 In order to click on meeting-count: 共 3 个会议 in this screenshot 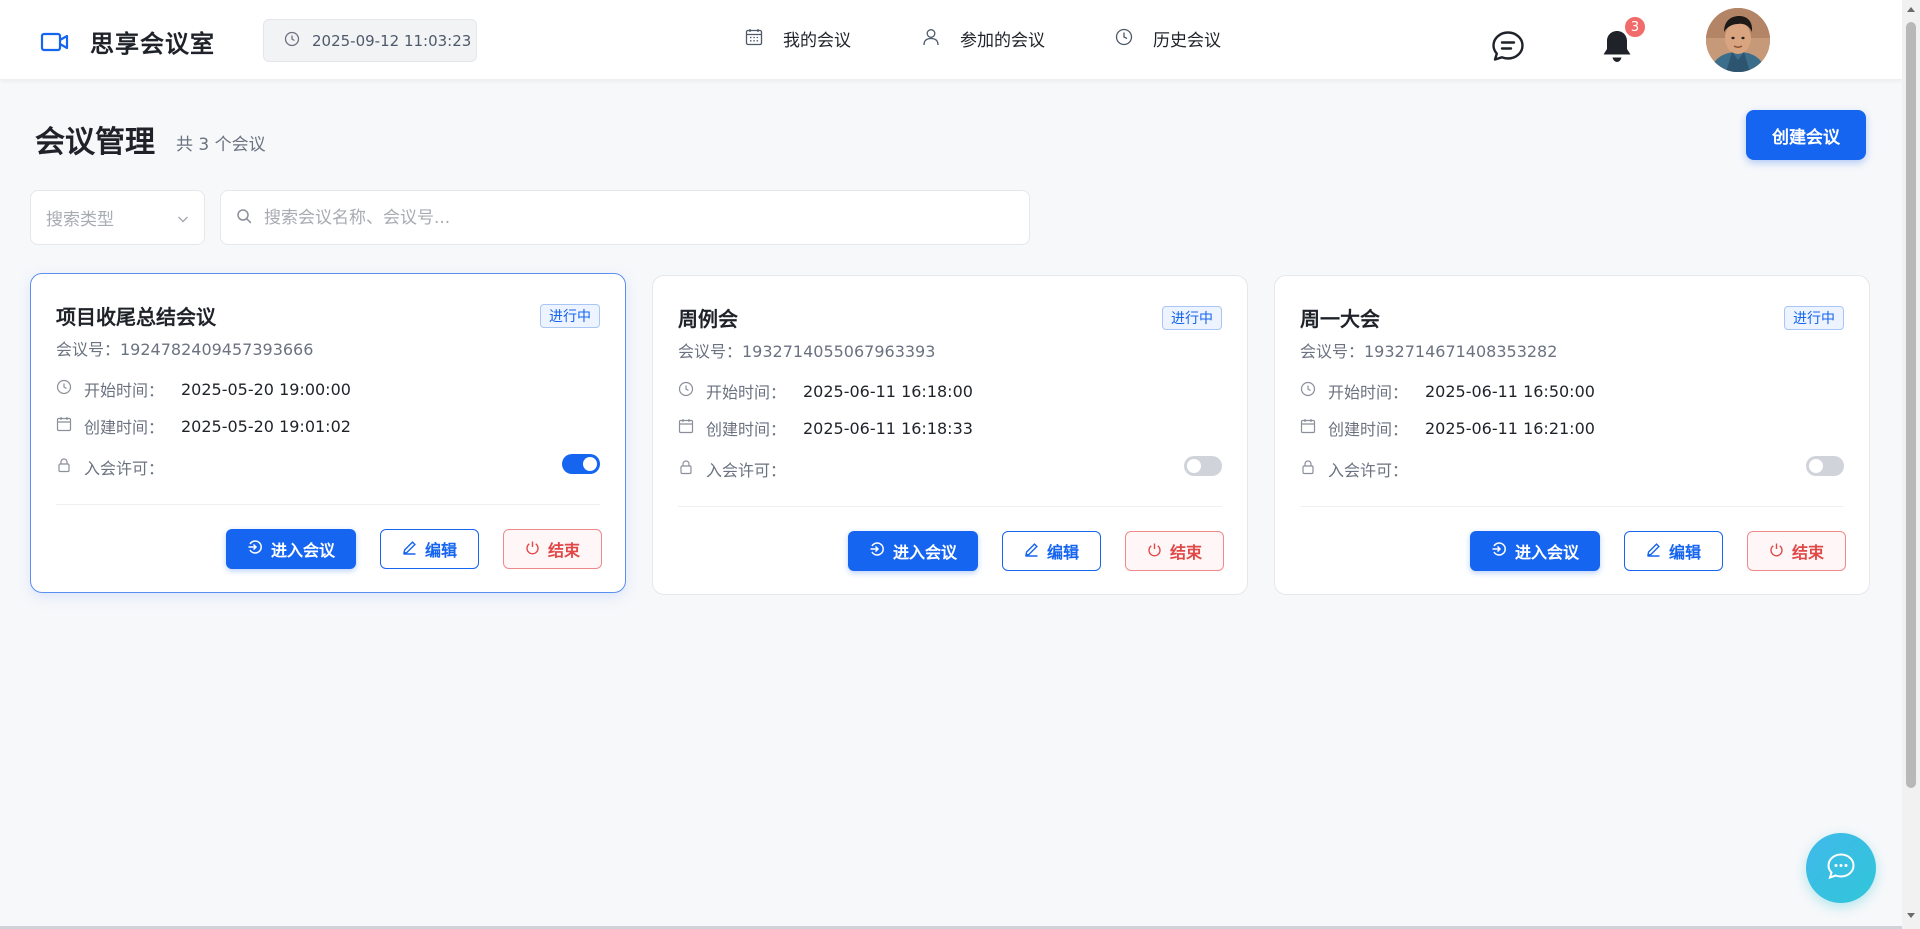, I will do `click(221, 145)`.